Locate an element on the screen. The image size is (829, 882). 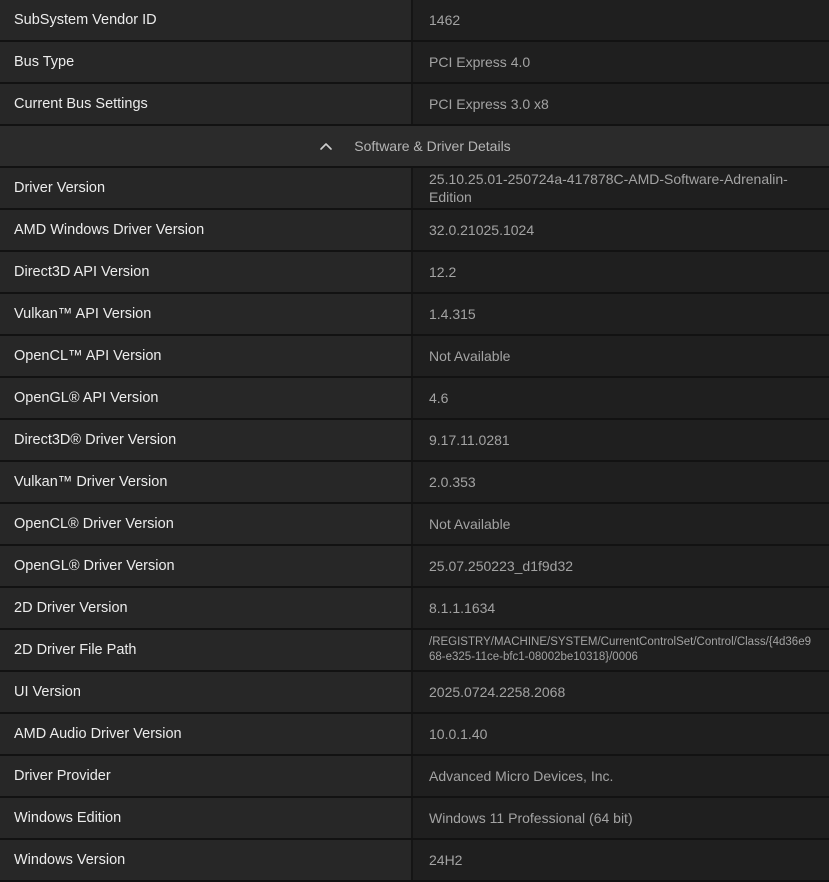
table-row: Direct3D® Driver Version 9.17.11.0281 is located at coordinates (414, 441).